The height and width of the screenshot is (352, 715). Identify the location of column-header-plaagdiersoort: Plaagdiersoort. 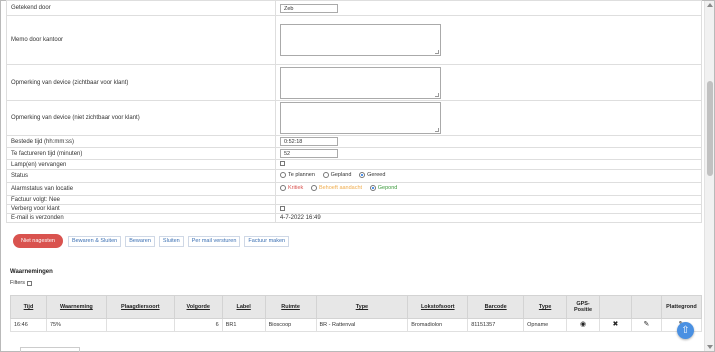
(140, 307).